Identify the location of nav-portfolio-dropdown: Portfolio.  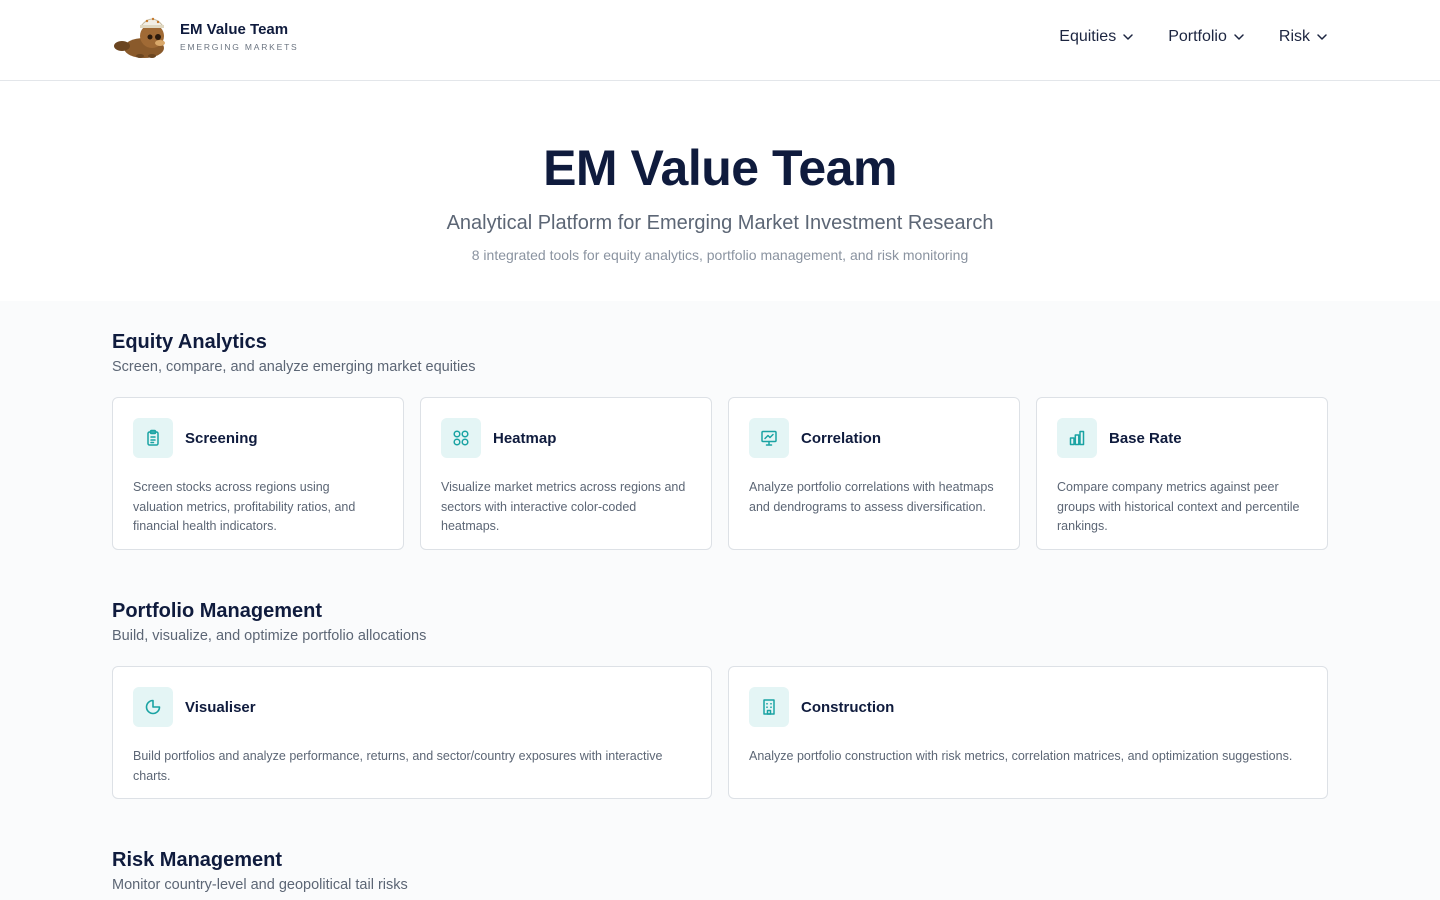
(1206, 37).